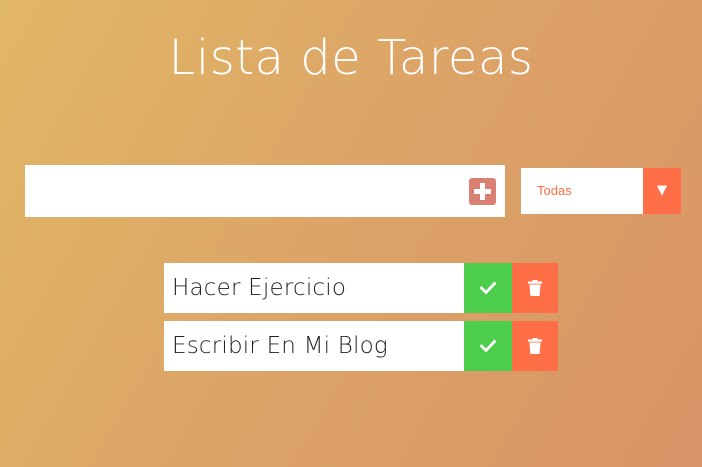 This screenshot has width=702, height=467. I want to click on filter-selected-value: Todas, so click(554, 190).